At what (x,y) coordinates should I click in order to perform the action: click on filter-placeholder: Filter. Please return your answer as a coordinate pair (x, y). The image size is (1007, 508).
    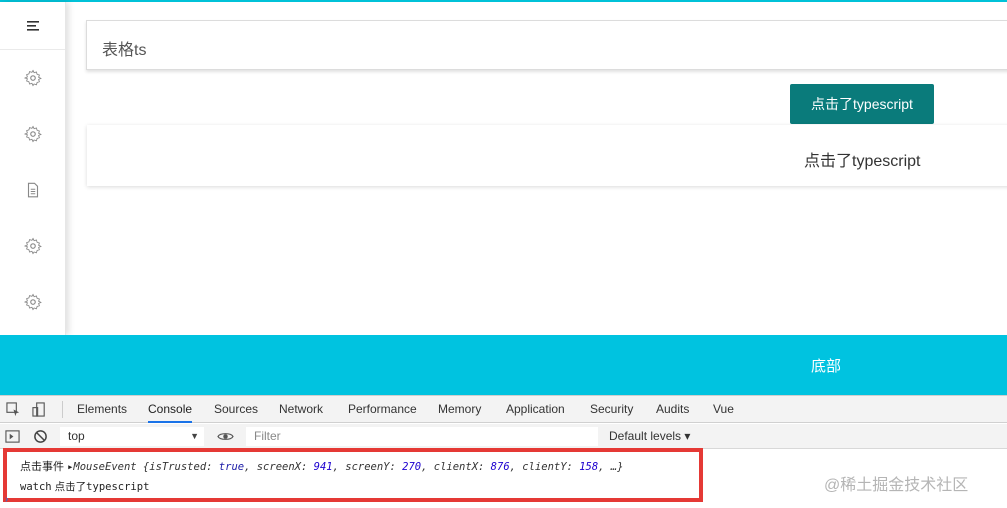
    Looking at the image, I should click on (267, 436).